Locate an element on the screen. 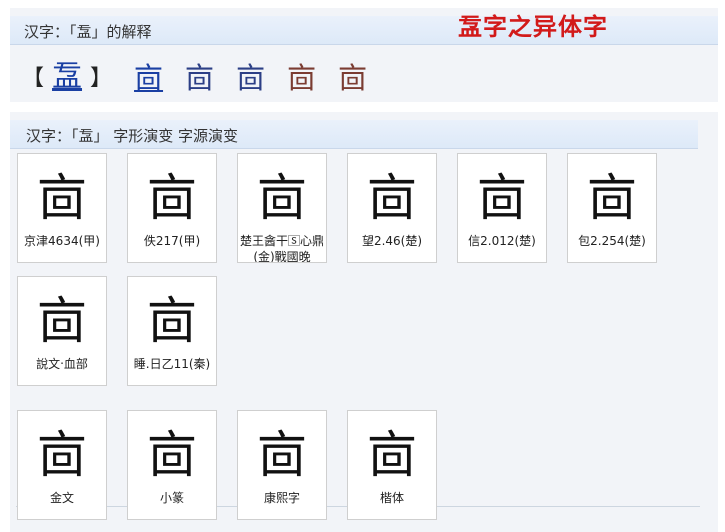 This screenshot has width=725, height=532. glyph-caption: 小篆 is located at coordinates (171, 498).